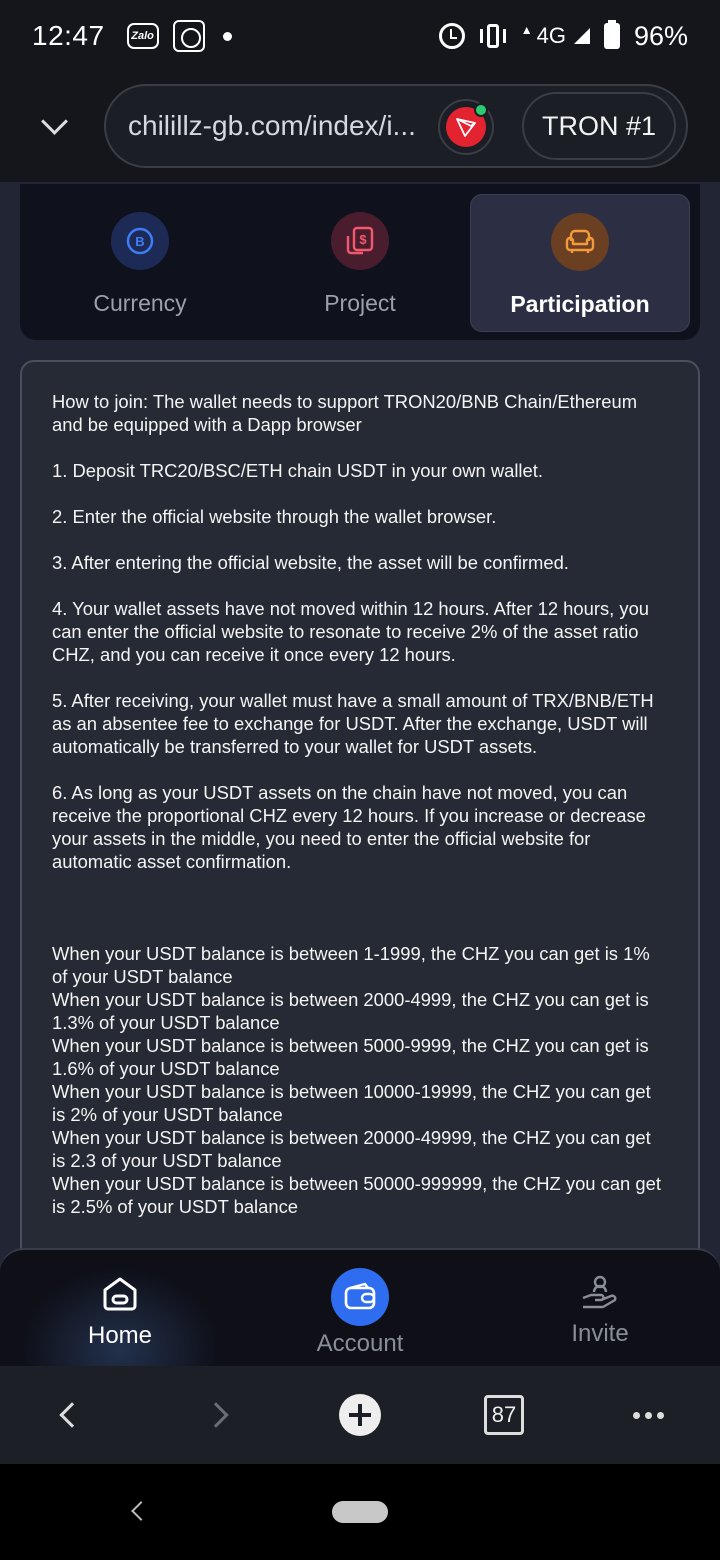 The image size is (720, 1560). I want to click on tab-currency: B Currency, so click(140, 263).